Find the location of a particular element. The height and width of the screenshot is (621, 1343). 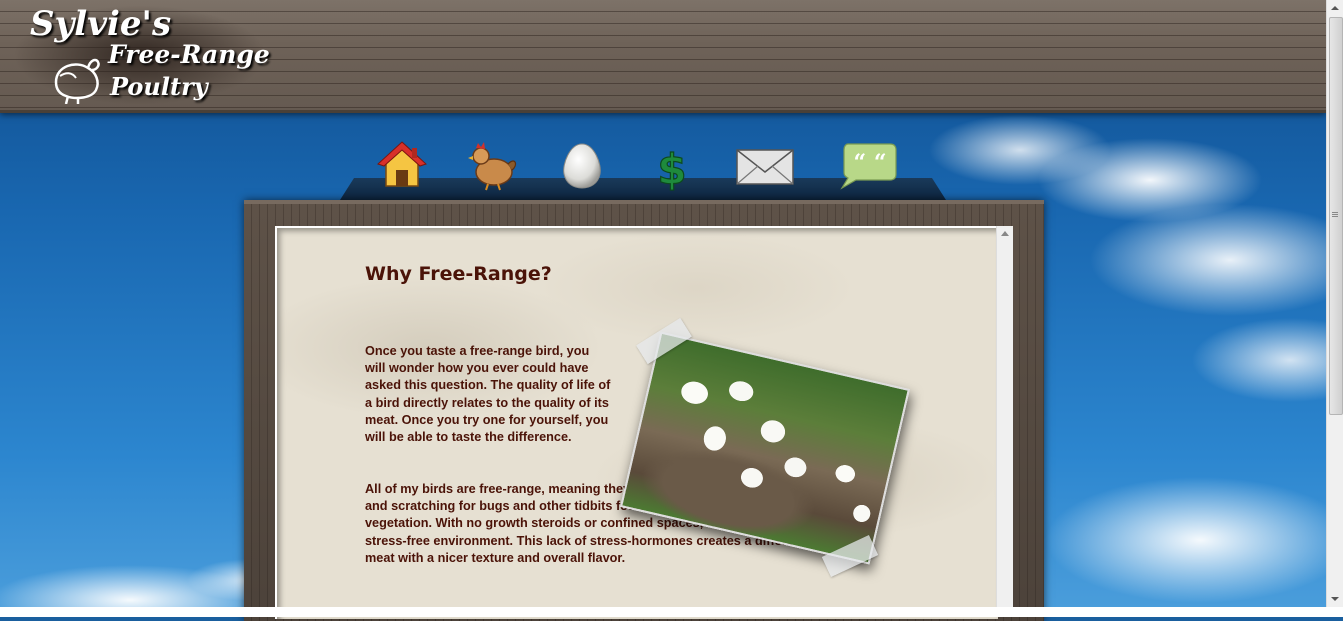

envelope-icon is located at coordinates (765, 167).